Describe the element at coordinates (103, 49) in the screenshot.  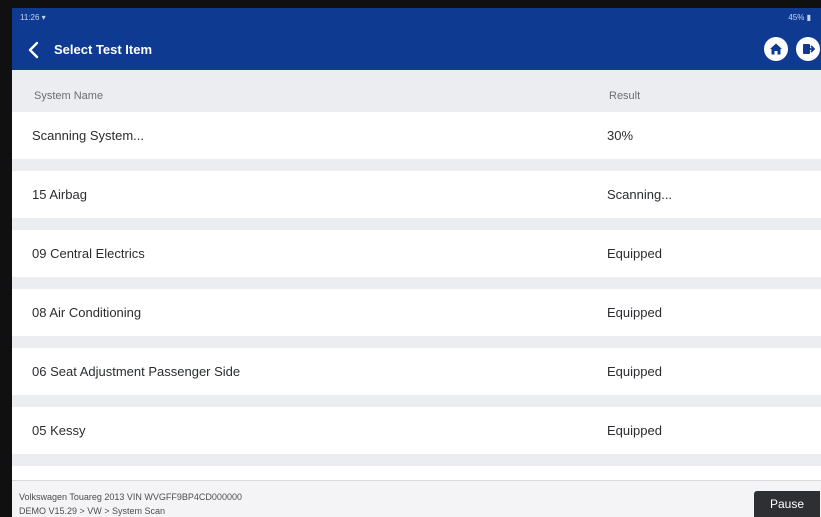
I see `page-title: Select Test Item` at that location.